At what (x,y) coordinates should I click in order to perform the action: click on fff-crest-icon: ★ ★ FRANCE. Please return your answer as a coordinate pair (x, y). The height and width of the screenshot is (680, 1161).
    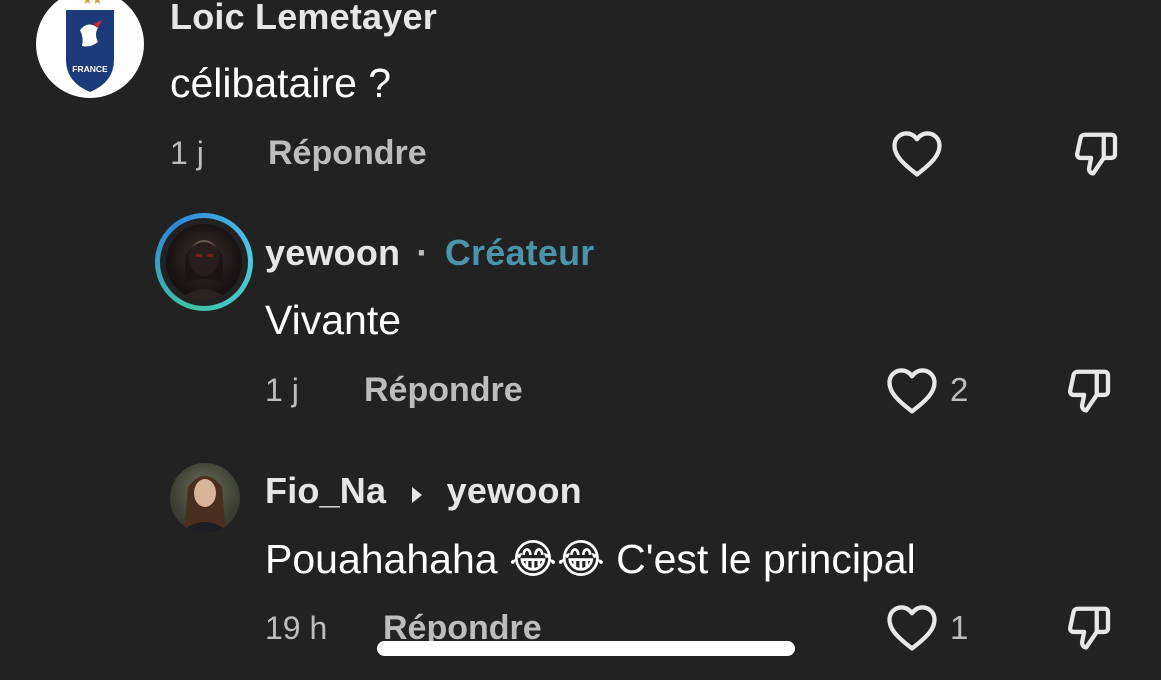
    Looking at the image, I should click on (90, 46).